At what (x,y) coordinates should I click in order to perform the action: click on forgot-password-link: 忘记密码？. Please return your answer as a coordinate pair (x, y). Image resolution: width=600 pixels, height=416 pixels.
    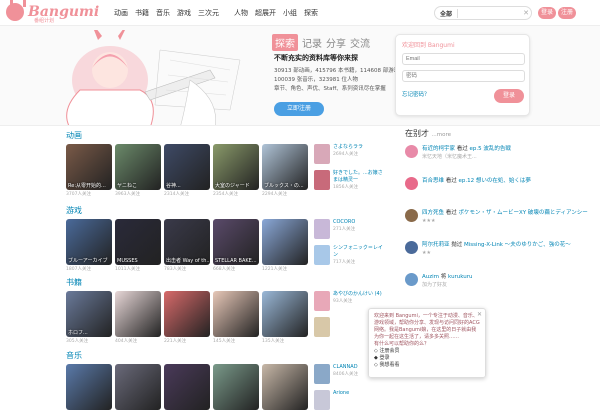
    Looking at the image, I should click on (416, 94).